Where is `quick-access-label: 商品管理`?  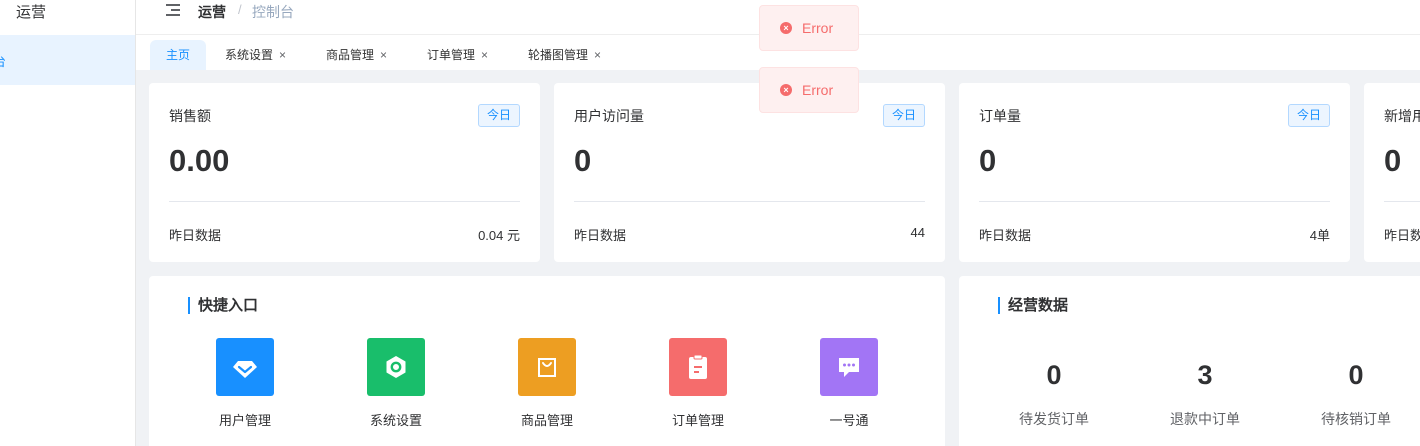
quick-access-label: 商品管理 is located at coordinates (546, 420).